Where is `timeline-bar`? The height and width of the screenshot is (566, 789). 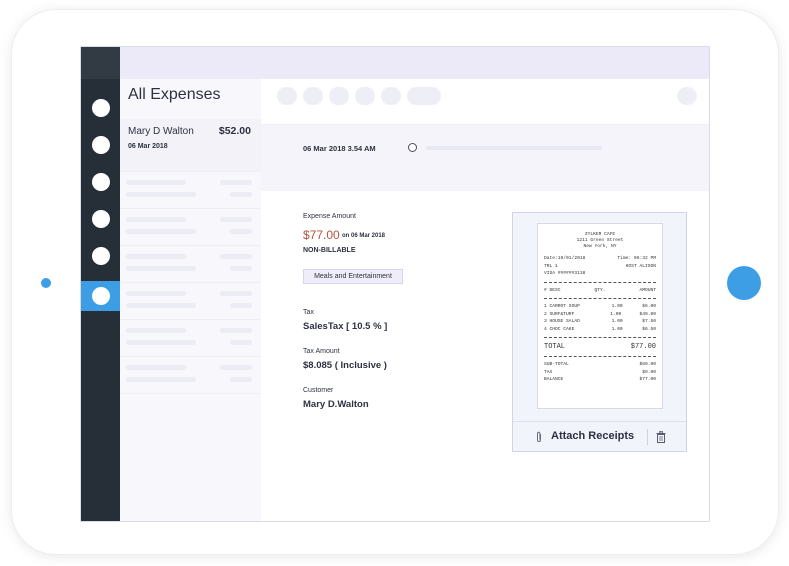
timeline-bar is located at coordinates (514, 148).